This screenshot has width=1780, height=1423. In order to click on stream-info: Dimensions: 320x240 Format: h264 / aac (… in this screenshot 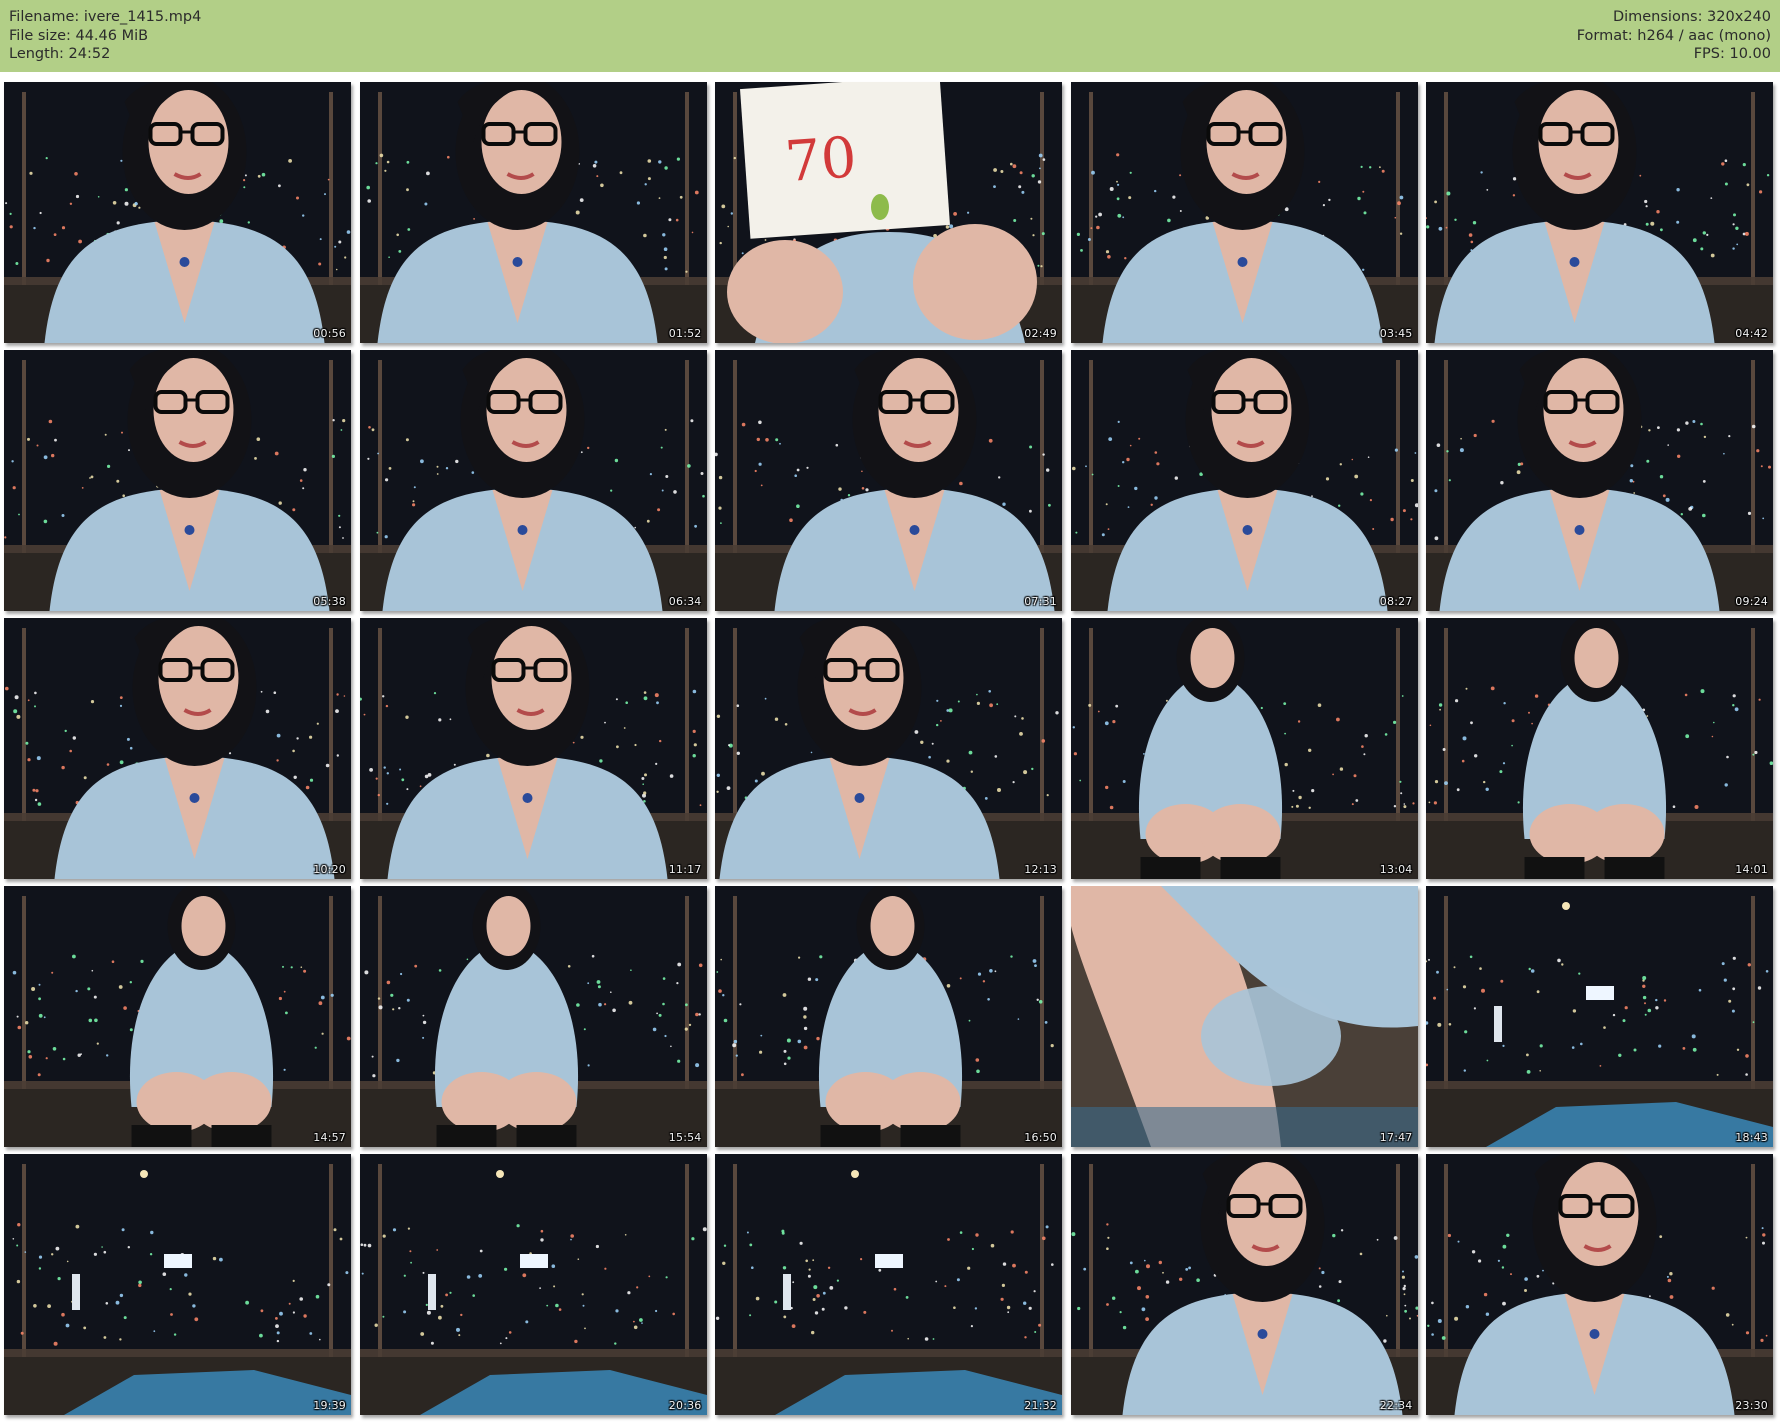, I will do `click(1674, 36)`.